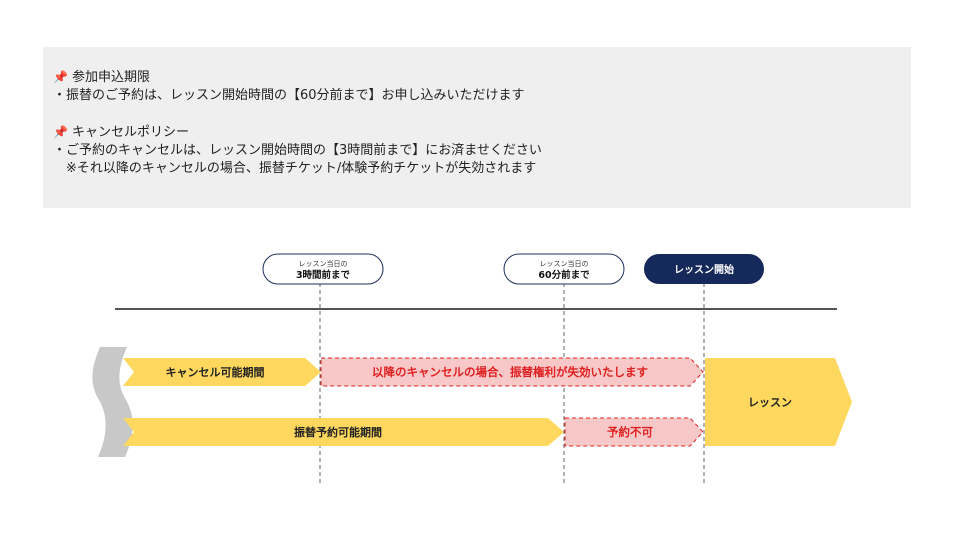 Image resolution: width=960 pixels, height=540 pixels. Describe the element at coordinates (112, 402) in the screenshot. I see `wavy-band` at that location.